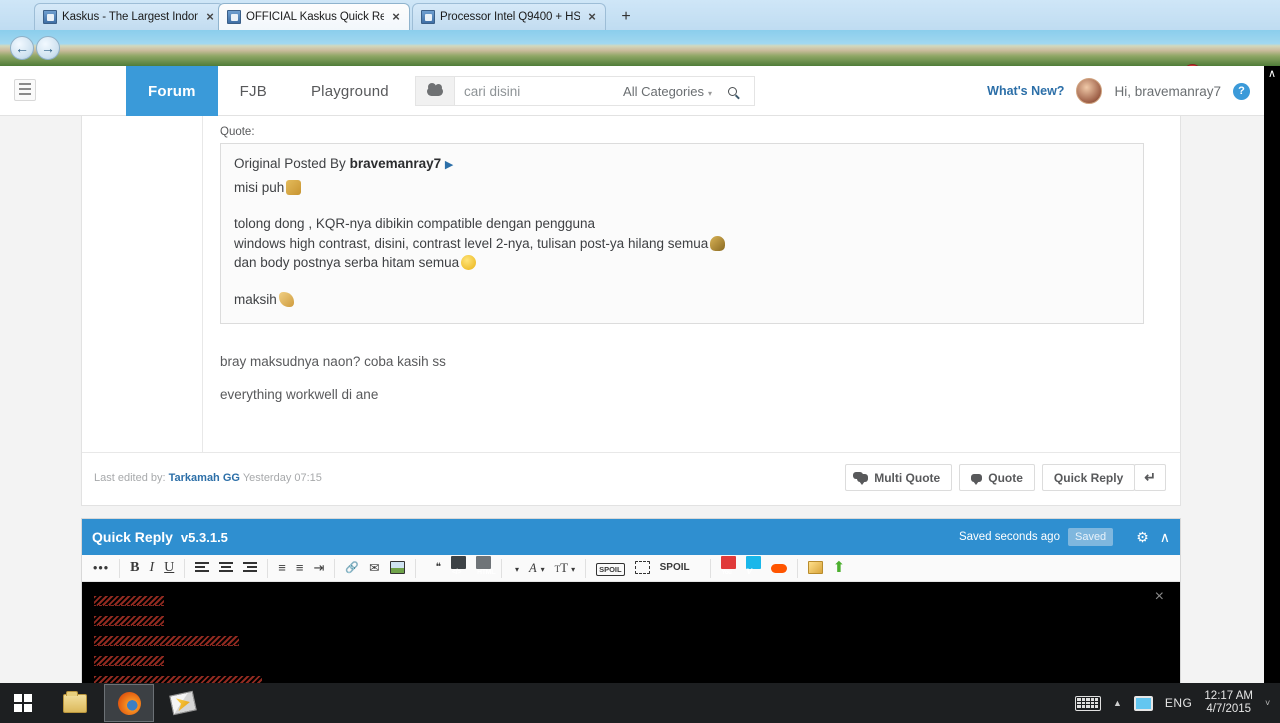 Image resolution: width=1280 pixels, height=723 pixels. I want to click on multi-quote-button: Multi Quote, so click(899, 477).